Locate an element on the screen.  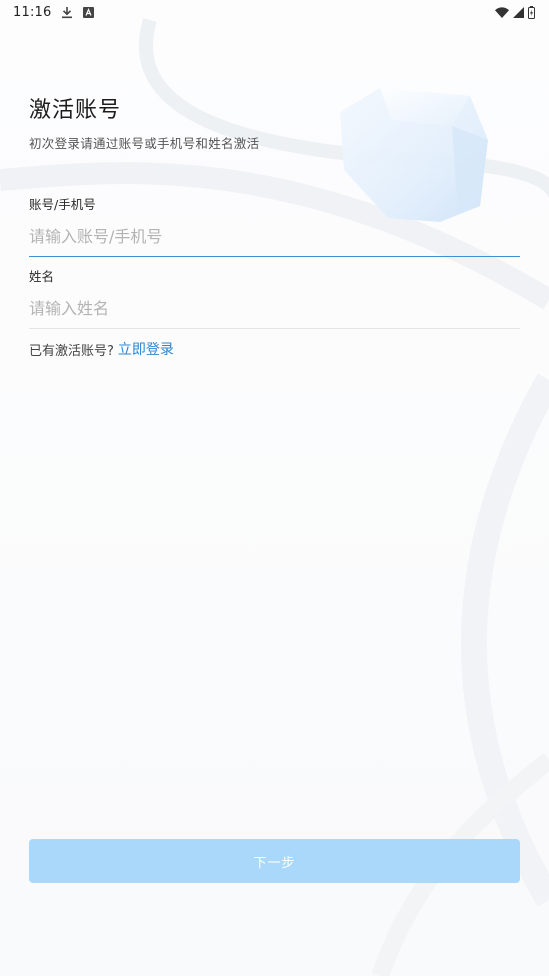
signal-icon is located at coordinates (518, 12).